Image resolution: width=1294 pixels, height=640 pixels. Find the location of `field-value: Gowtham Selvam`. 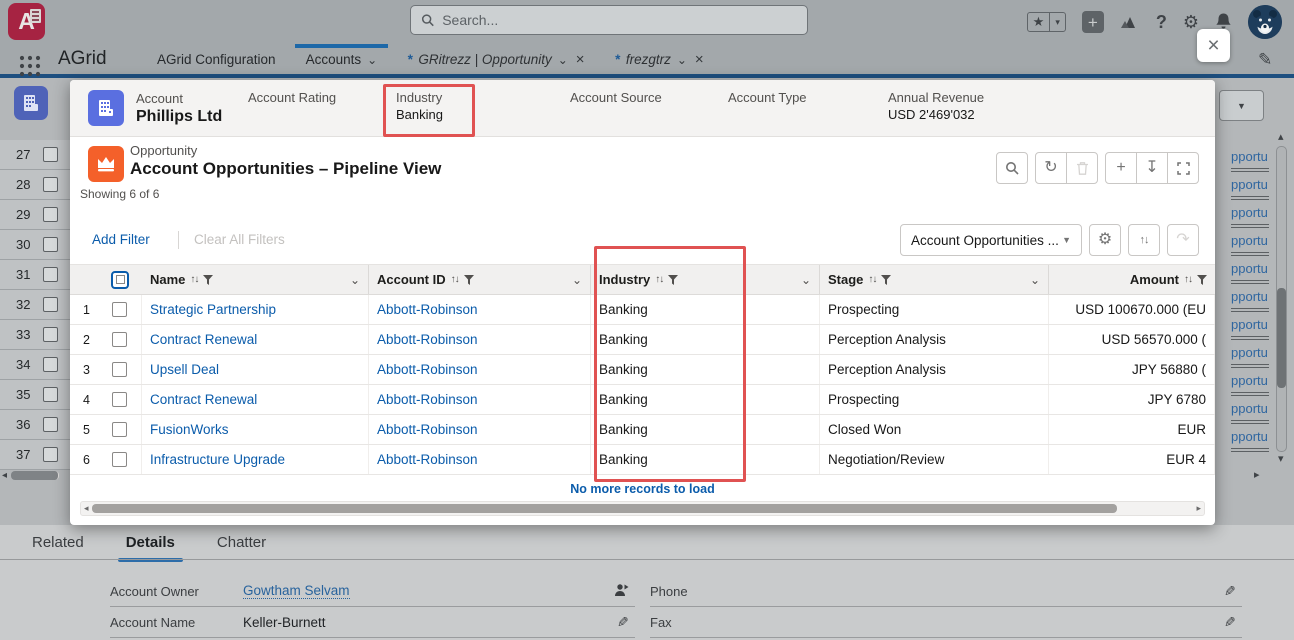

field-value: Gowtham Selvam is located at coordinates (296, 591).